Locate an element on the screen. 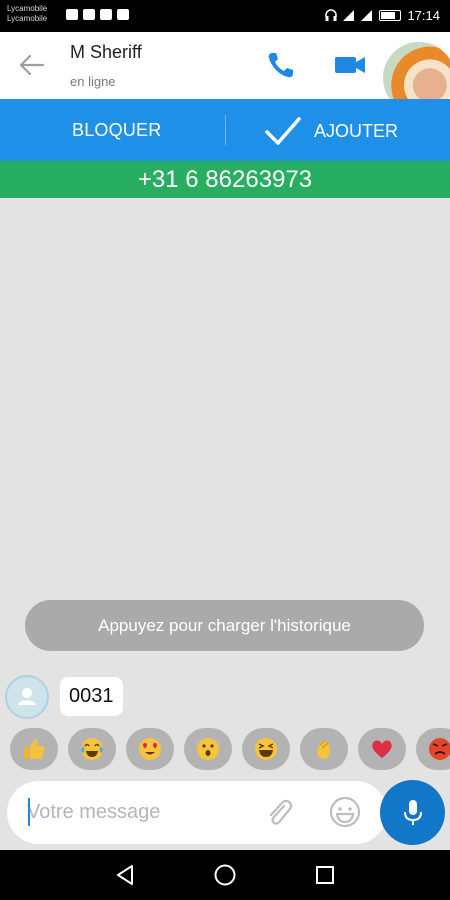  message-bubble: 0031 is located at coordinates (91, 696).